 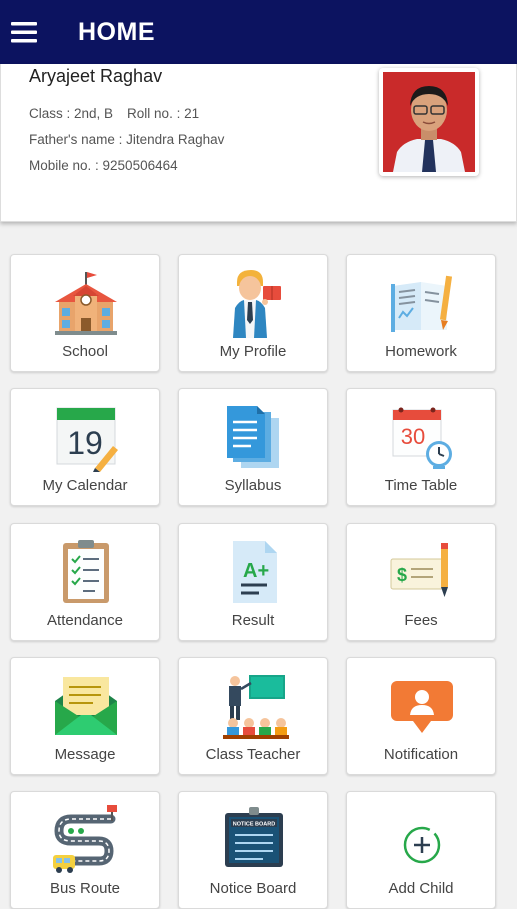 I want to click on menu-button, so click(x=25, y=32).